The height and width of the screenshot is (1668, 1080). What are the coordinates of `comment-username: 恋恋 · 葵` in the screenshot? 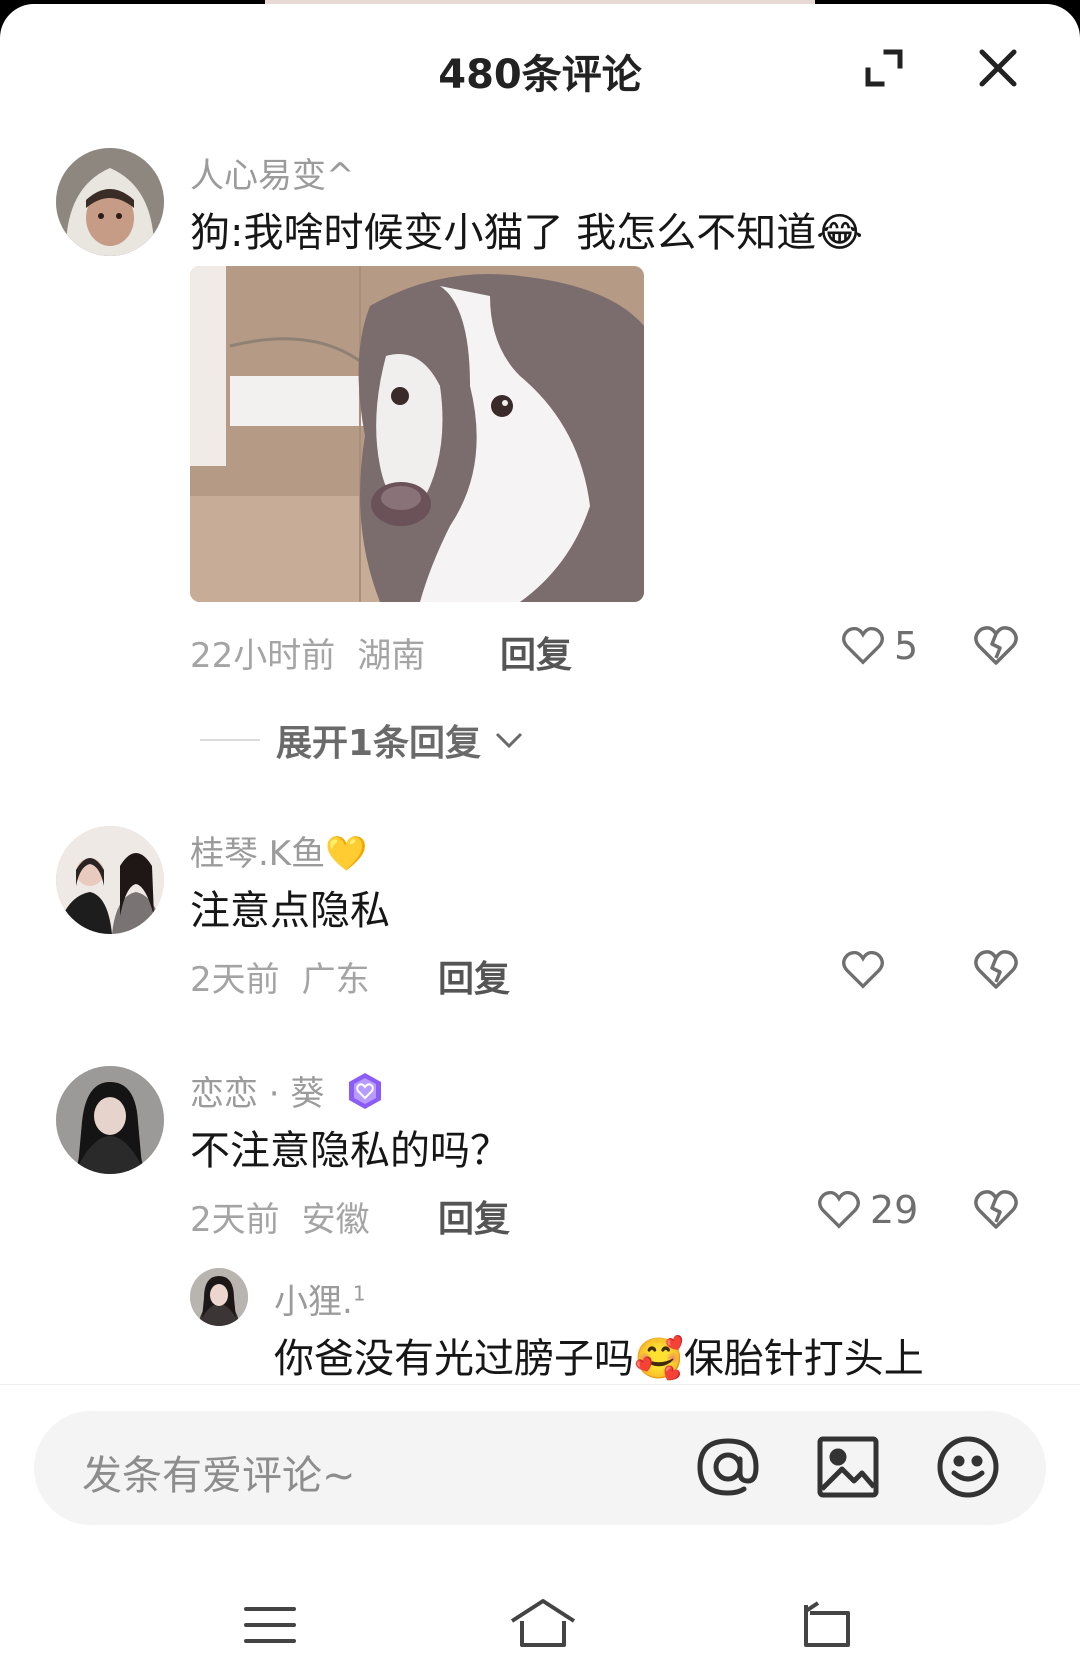 It's located at (287, 1093).